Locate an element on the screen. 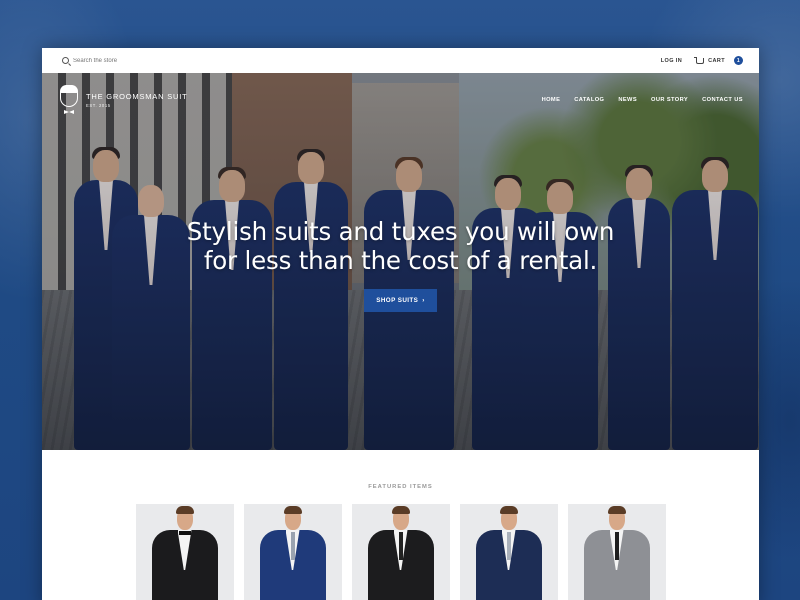 This screenshot has width=800, height=600. account-links: LOG IN CART 1 is located at coordinates (702, 60).